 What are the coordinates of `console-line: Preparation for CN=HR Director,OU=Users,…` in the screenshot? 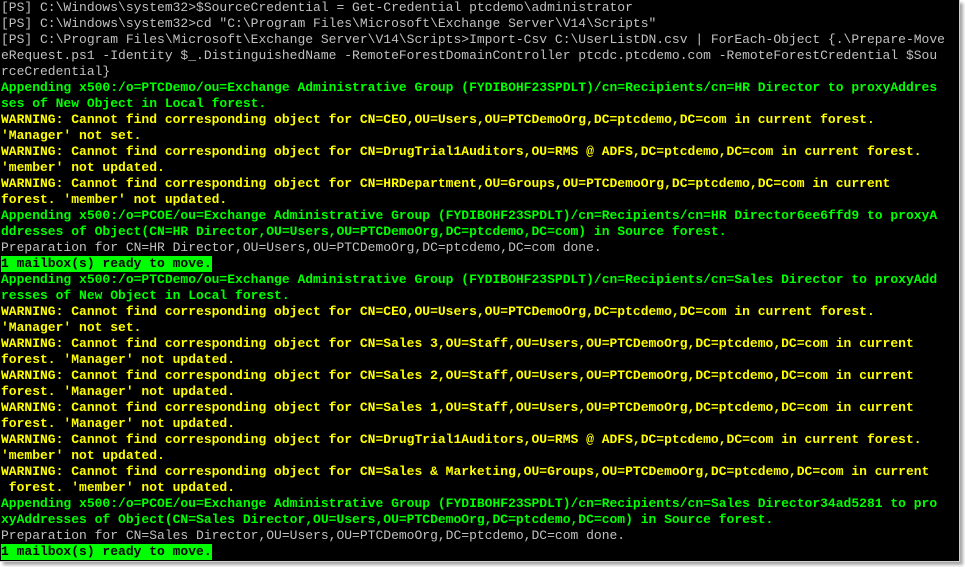 It's located at (301, 247).